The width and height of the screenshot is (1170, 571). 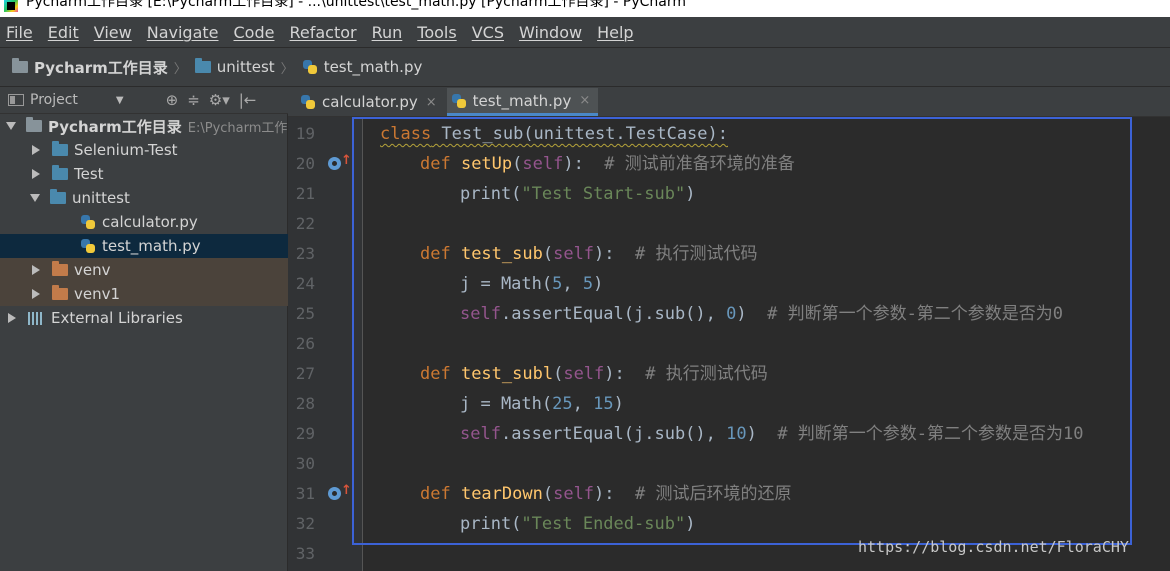 What do you see at coordinates (322, 32) in the screenshot?
I see `menu-refactor: Refactor` at bounding box center [322, 32].